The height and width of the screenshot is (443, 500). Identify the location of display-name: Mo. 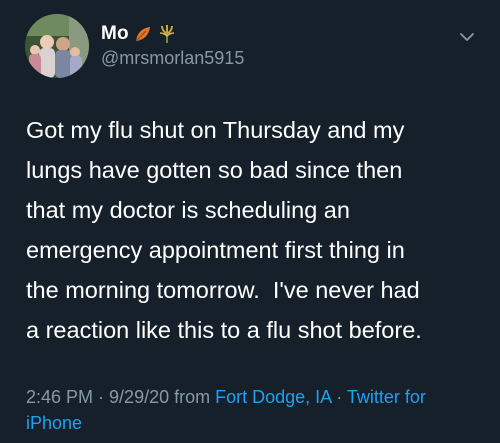
(115, 34).